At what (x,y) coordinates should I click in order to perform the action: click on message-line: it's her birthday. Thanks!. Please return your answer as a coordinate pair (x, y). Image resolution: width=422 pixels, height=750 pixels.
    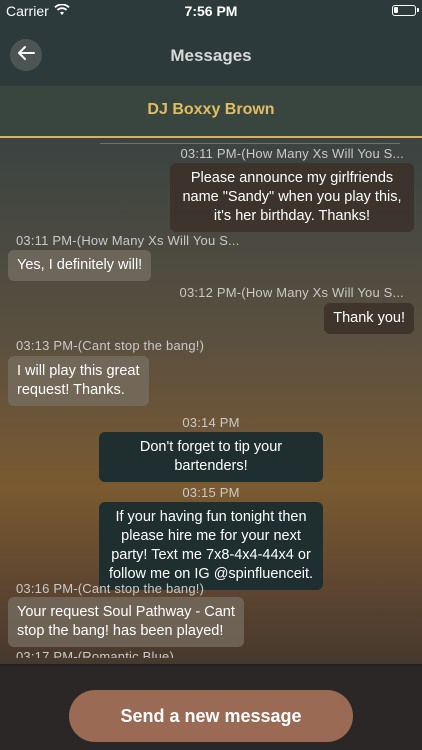
    Looking at the image, I should click on (292, 216).